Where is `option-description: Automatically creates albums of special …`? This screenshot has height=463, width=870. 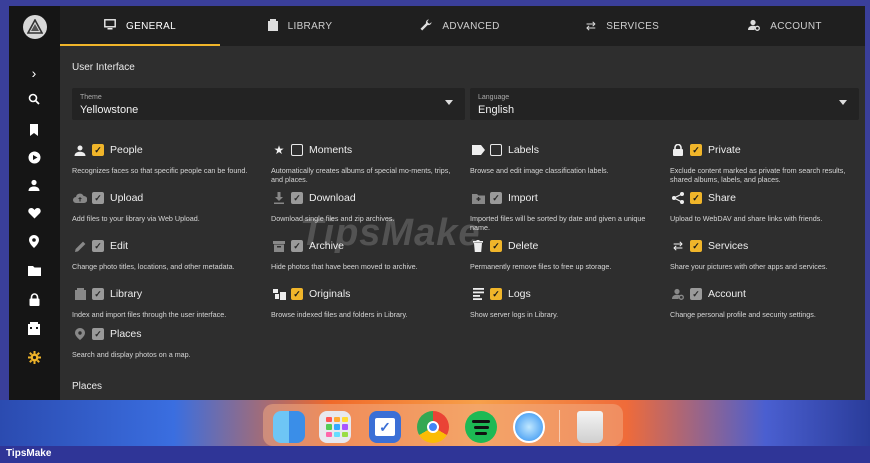 option-description: Automatically creates albums of special … is located at coordinates (361, 175).